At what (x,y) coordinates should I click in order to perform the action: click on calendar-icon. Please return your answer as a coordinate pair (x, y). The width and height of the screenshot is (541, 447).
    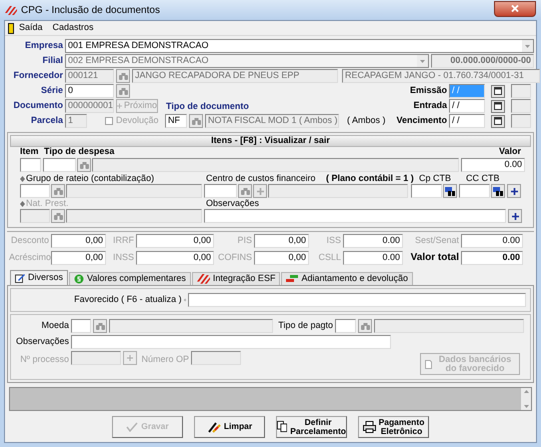
    Looking at the image, I should click on (498, 91).